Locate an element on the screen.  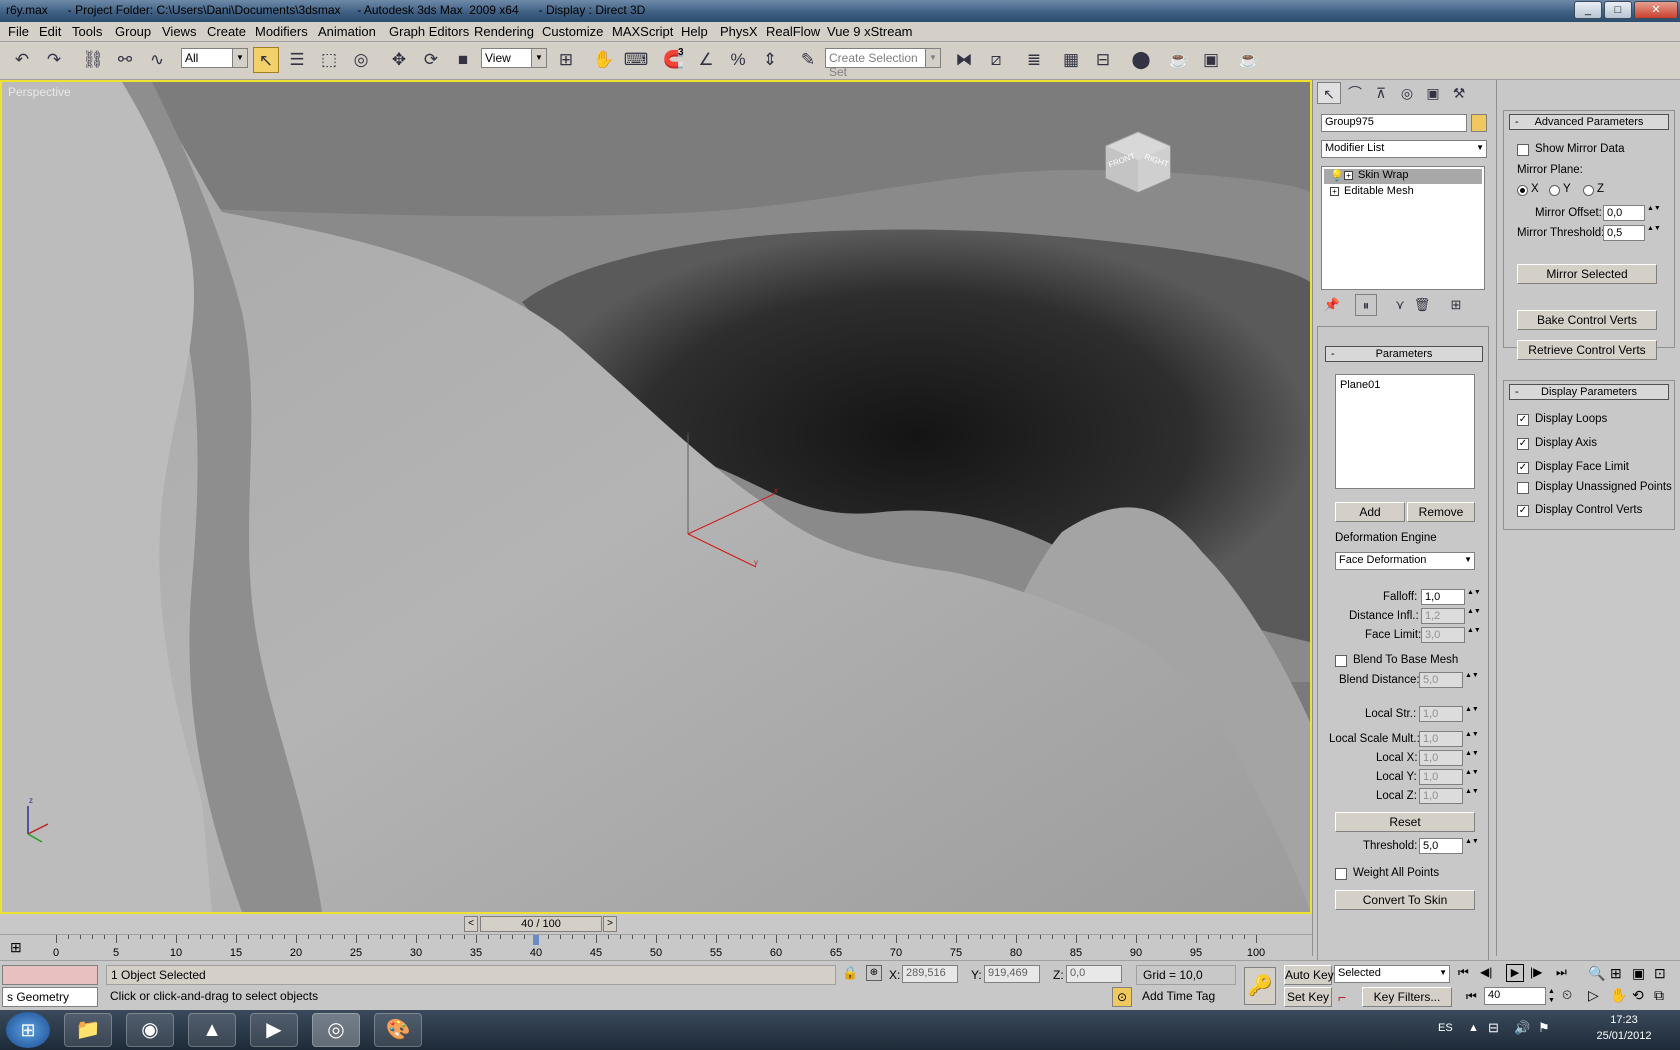
time-slider-thumb: 40 / 100 is located at coordinates (541, 924).